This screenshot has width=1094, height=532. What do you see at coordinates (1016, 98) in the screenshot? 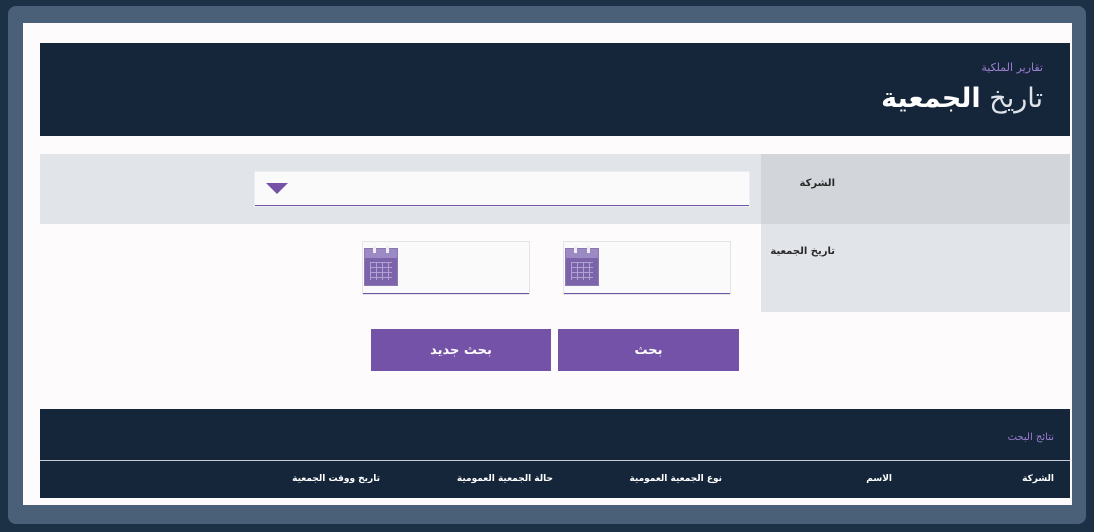
I see `page-title-light: تاريخ` at bounding box center [1016, 98].